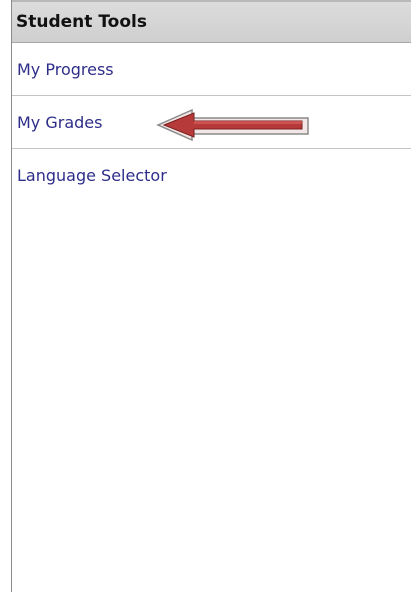  What do you see at coordinates (232, 125) in the screenshot?
I see `arrow-left-icon` at bounding box center [232, 125].